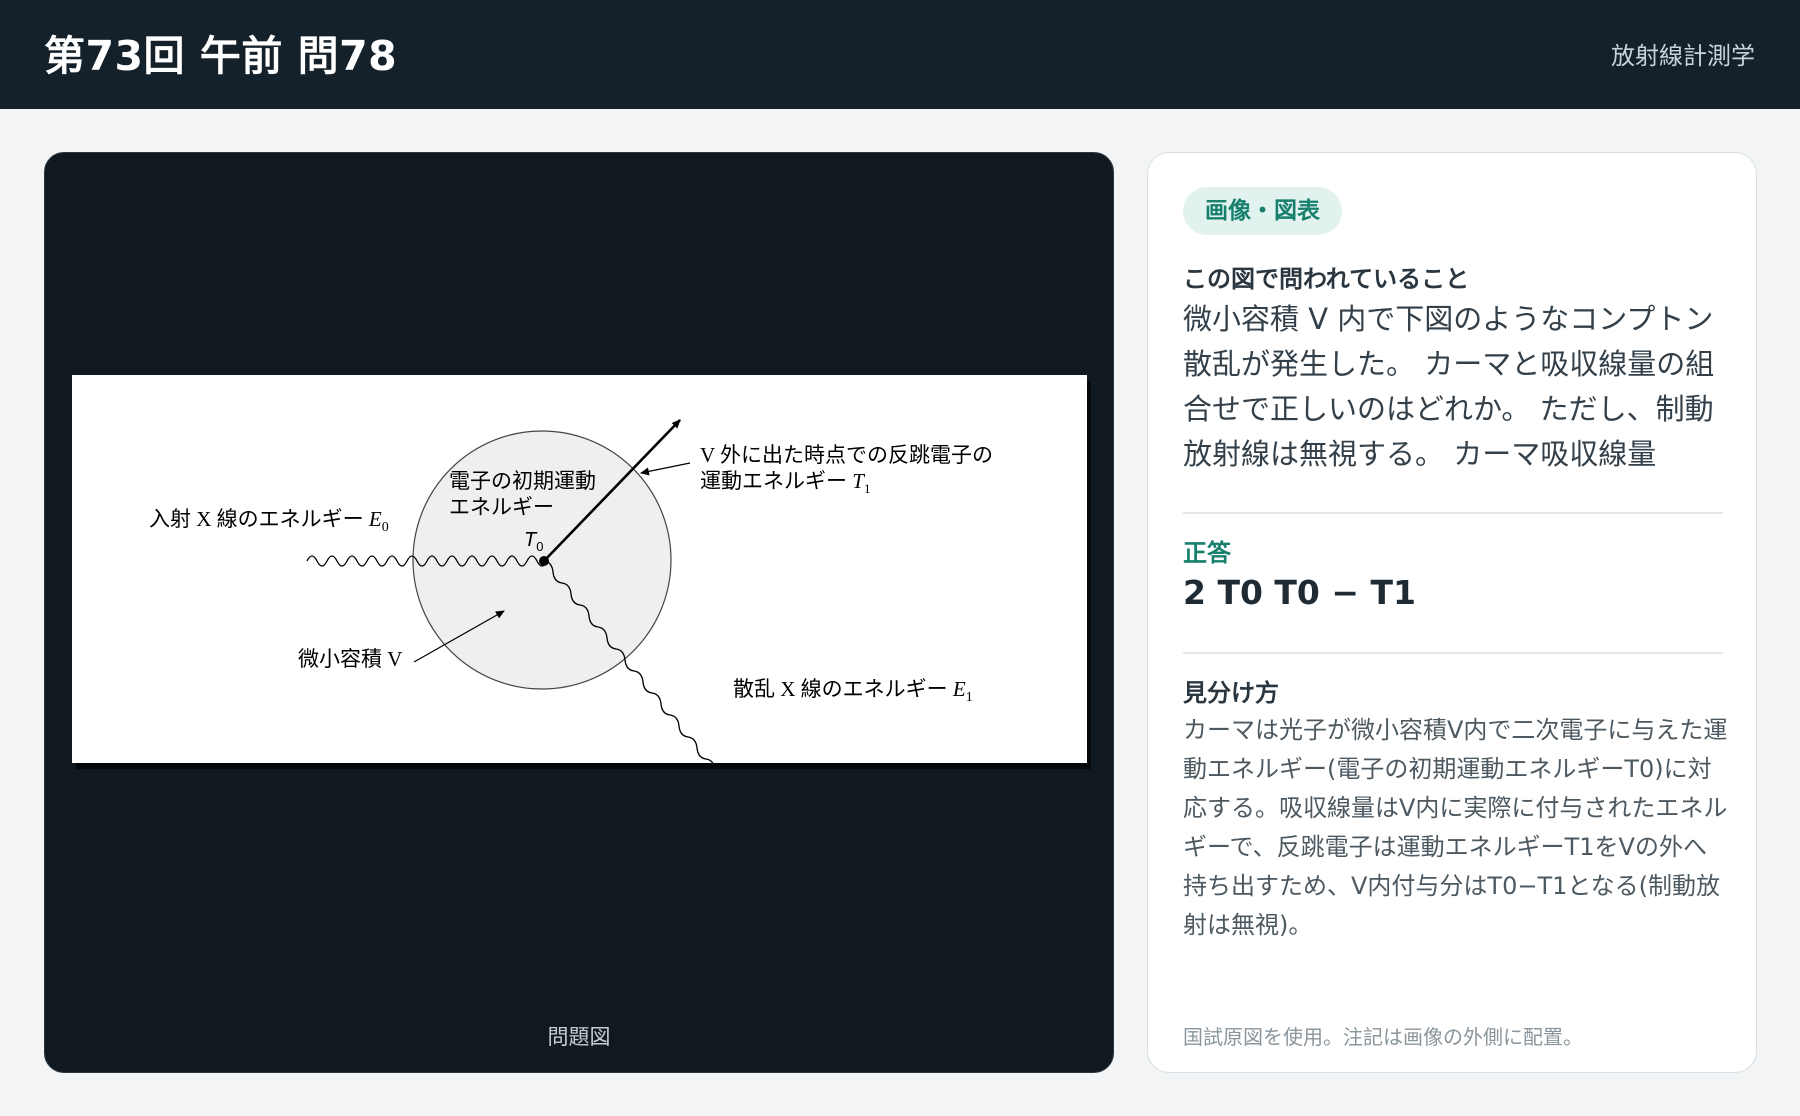 The image size is (1800, 1116). I want to click on initial-ke-label-line1: 電子の初期運動, so click(522, 481).